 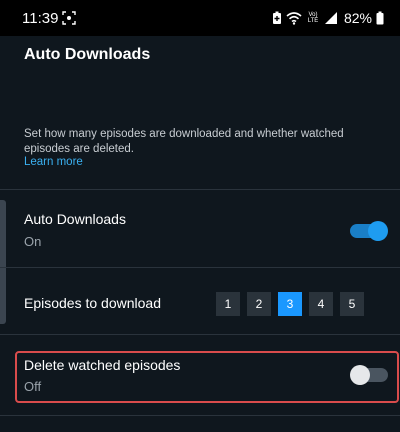 I want to click on learn-more-link: Learn more, so click(x=53, y=162).